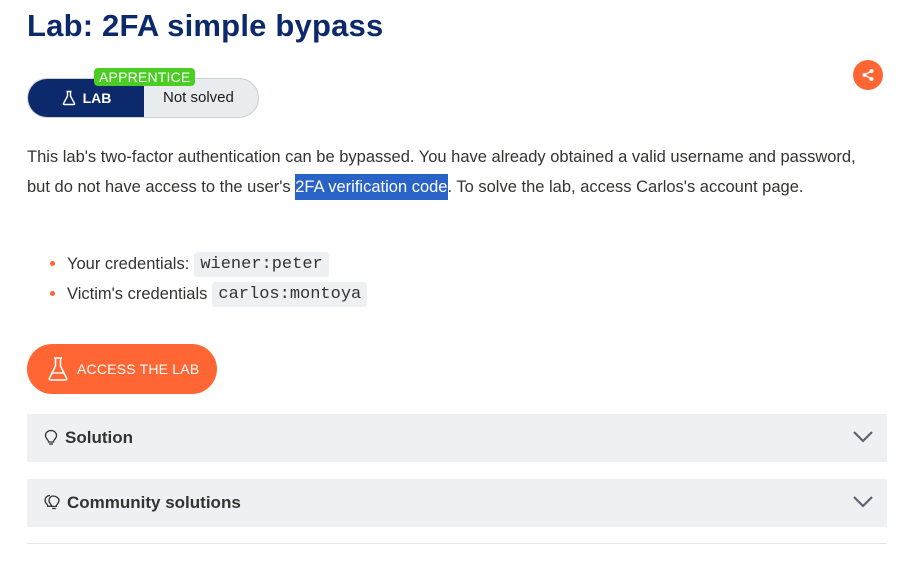 This screenshot has height=562, width=917. Describe the element at coordinates (137, 293) in the screenshot. I see `credential-label: Victim's credentials` at that location.